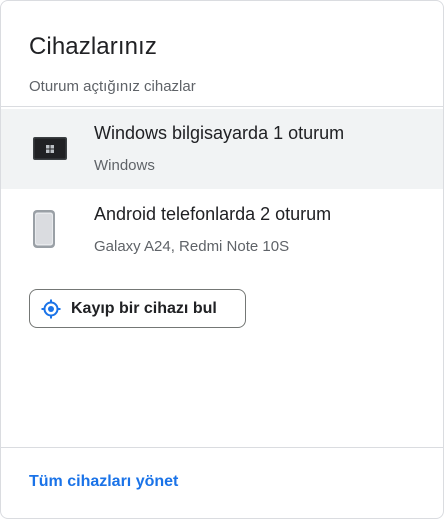 This screenshot has height=527, width=447. Describe the element at coordinates (124, 165) in the screenshot. I see `device-detail: Windows` at that location.